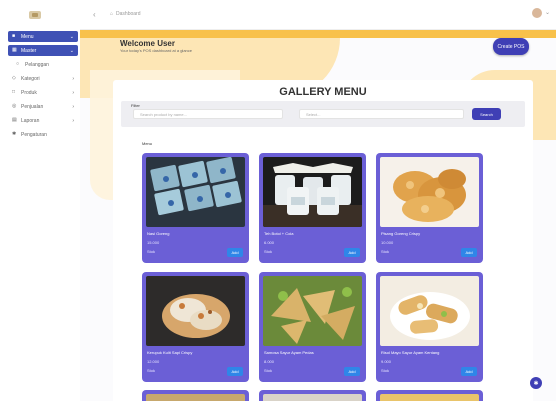  I want to click on menu-card: Samosa Sayur Ayam Pedas 8.000 Stok Add, so click(312, 327).